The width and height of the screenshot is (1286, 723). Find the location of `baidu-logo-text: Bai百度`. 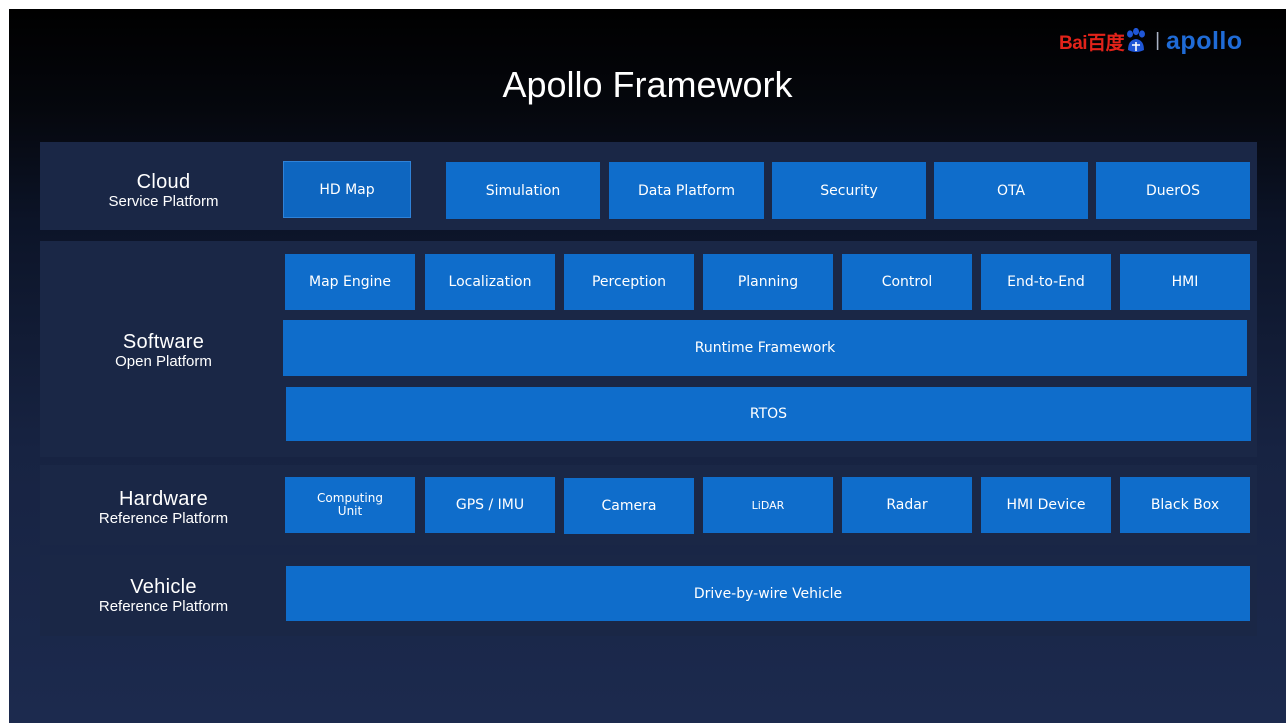

baidu-logo-text: Bai百度 is located at coordinates (1092, 43).